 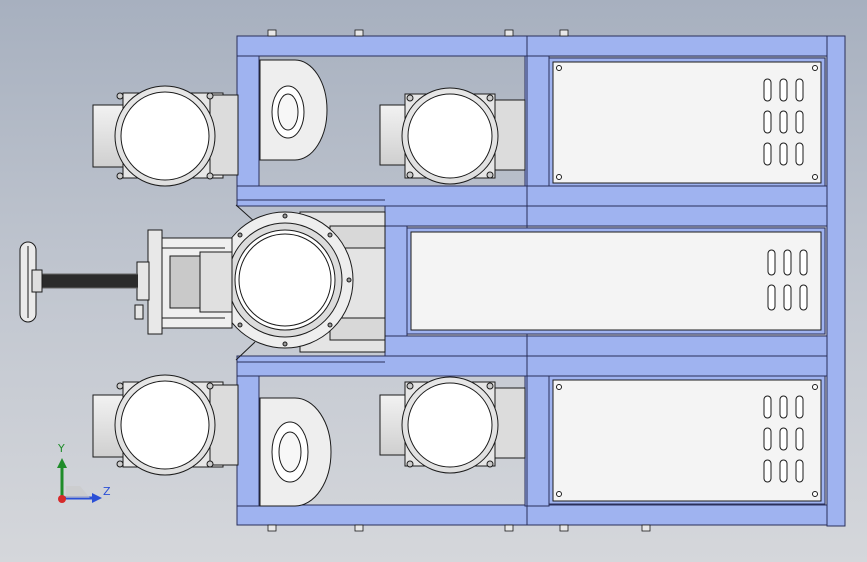 I want to click on axis-triad, so click(x=79, y=480).